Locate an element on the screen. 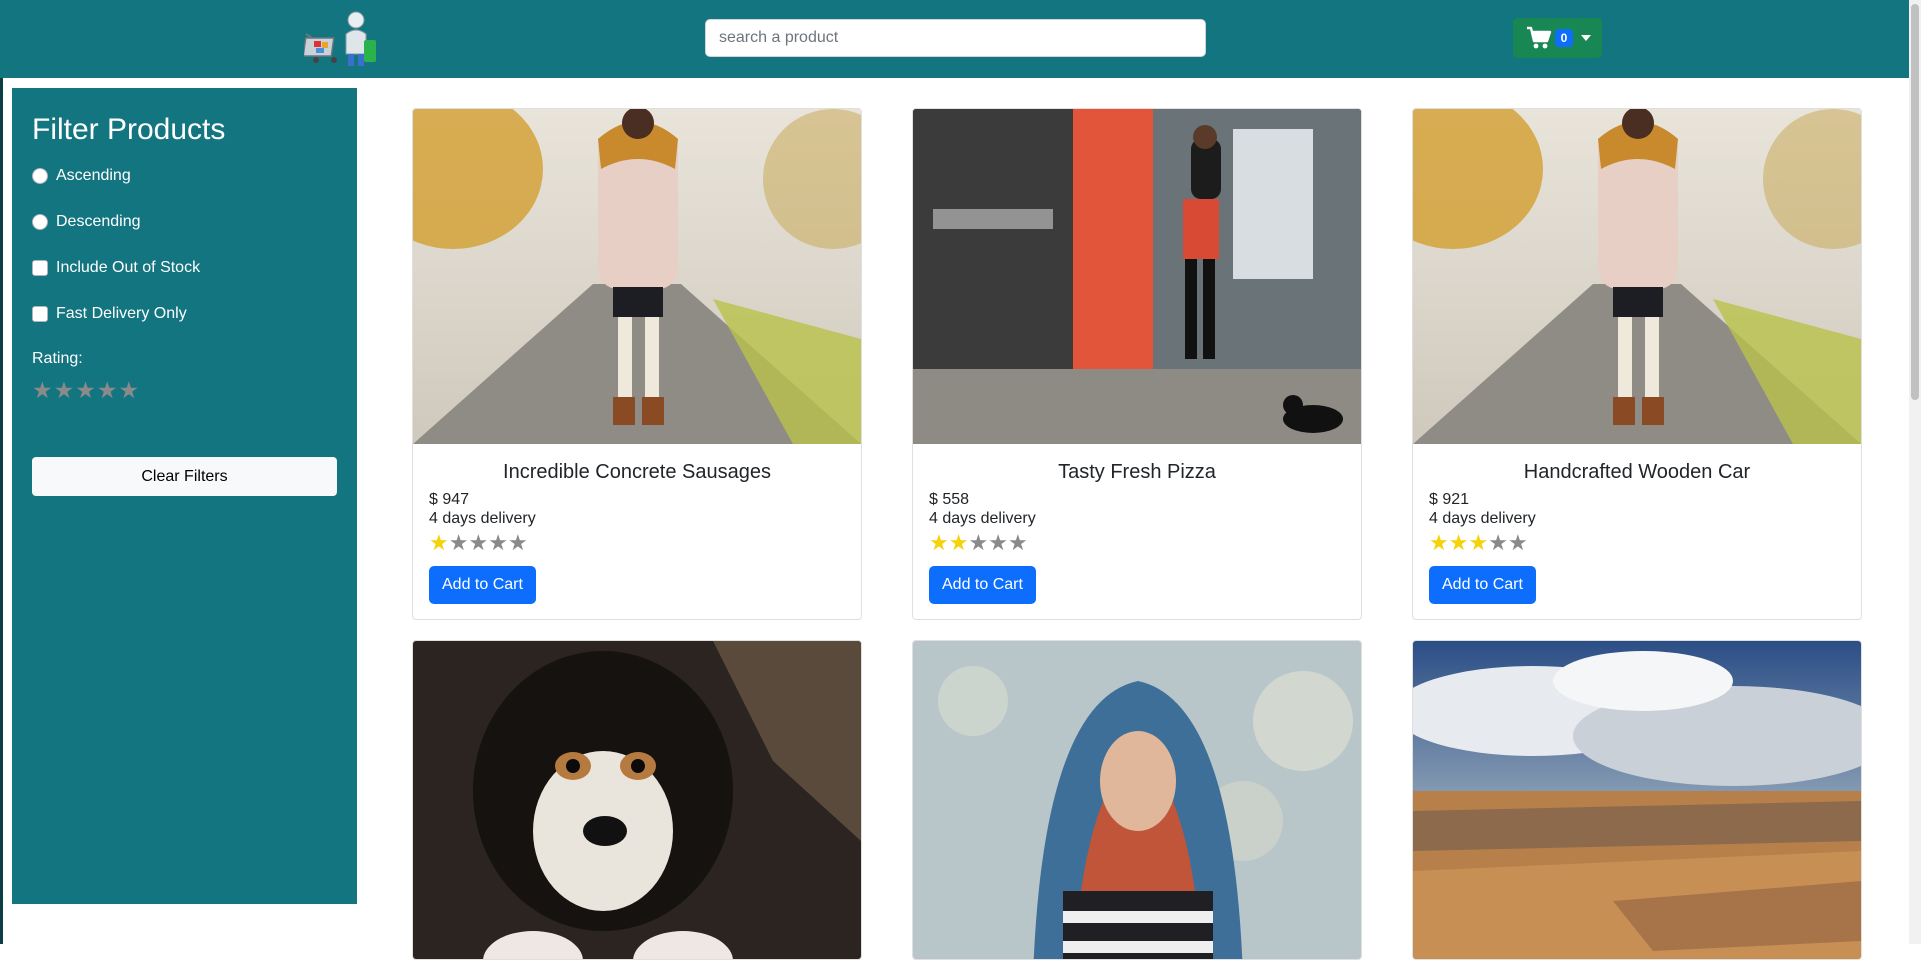 The width and height of the screenshot is (1921, 960). page-scrollbar is located at coordinates (1915, 472).